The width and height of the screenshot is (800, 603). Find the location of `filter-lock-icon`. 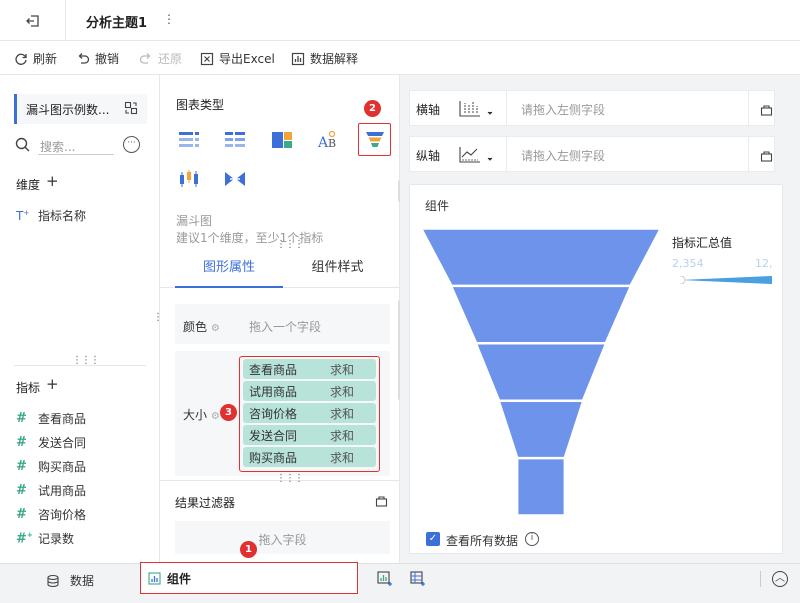

filter-lock-icon is located at coordinates (381, 500).